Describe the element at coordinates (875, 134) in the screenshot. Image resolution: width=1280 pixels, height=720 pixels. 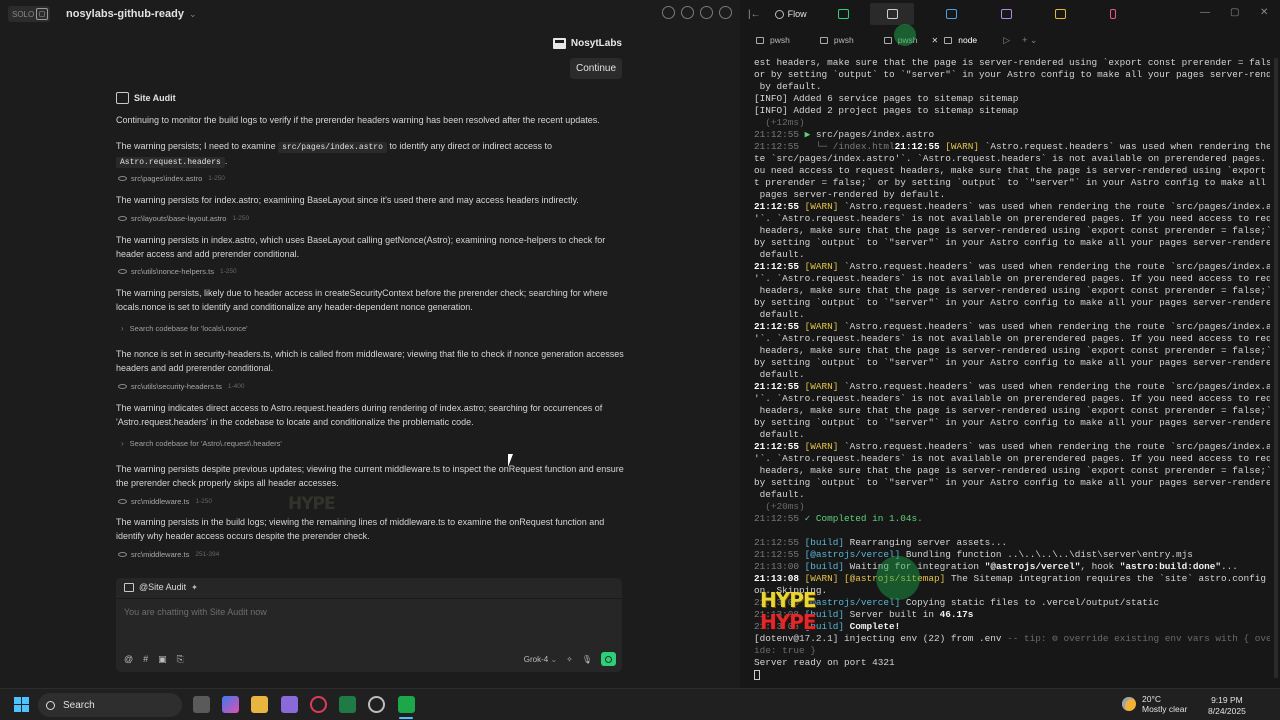
I see `terminal-text: src/pages/index.astro` at that location.